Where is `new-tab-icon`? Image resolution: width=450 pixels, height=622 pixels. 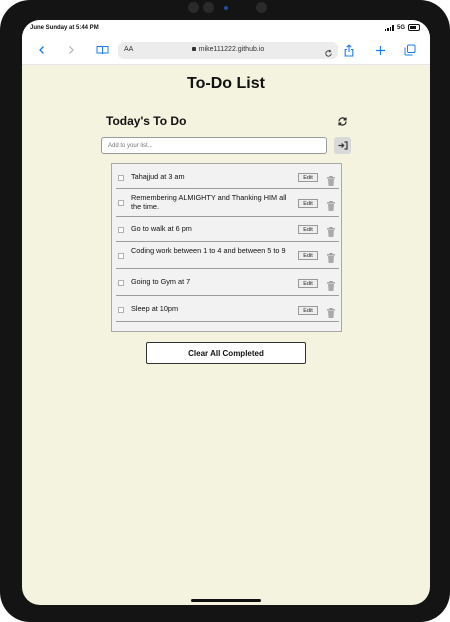 new-tab-icon is located at coordinates (380, 50).